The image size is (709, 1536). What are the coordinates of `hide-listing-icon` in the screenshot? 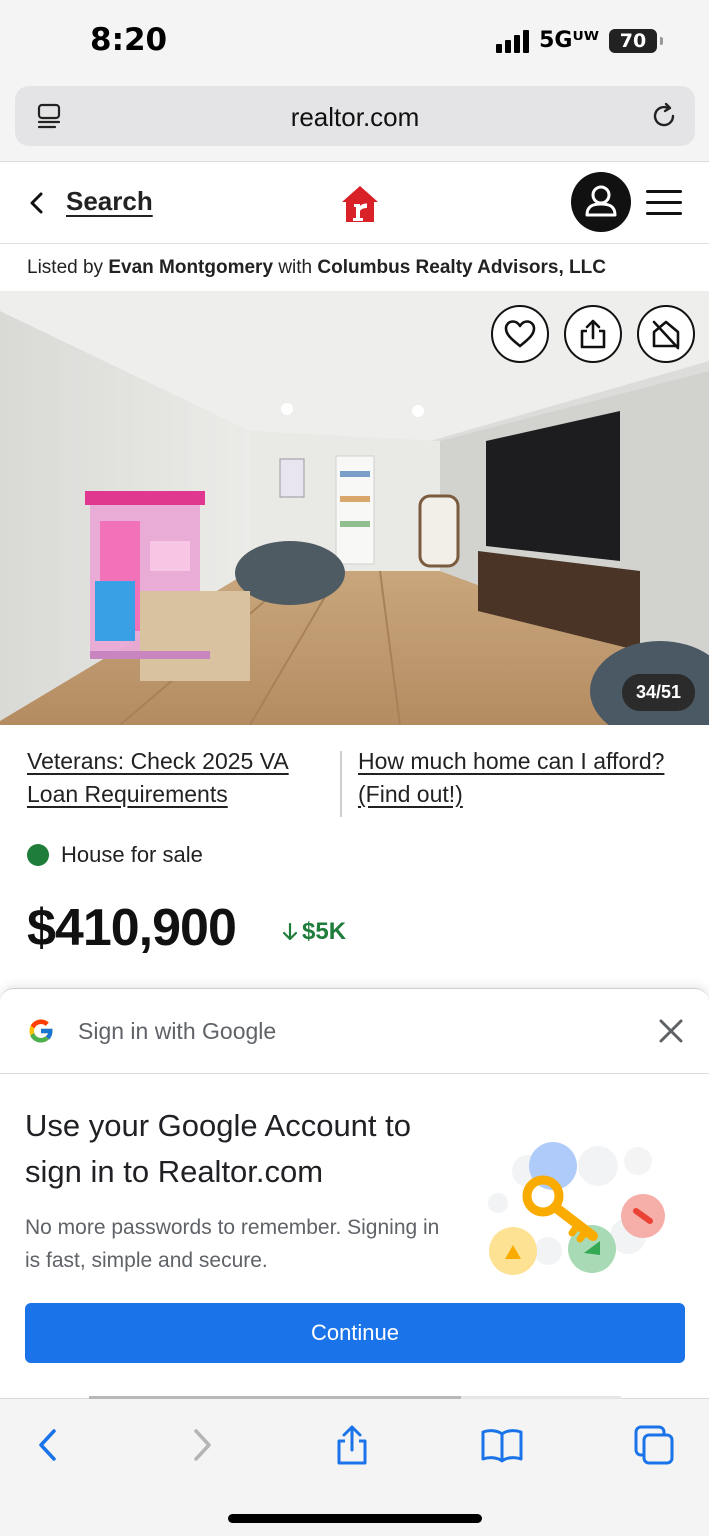 It's located at (666, 335).